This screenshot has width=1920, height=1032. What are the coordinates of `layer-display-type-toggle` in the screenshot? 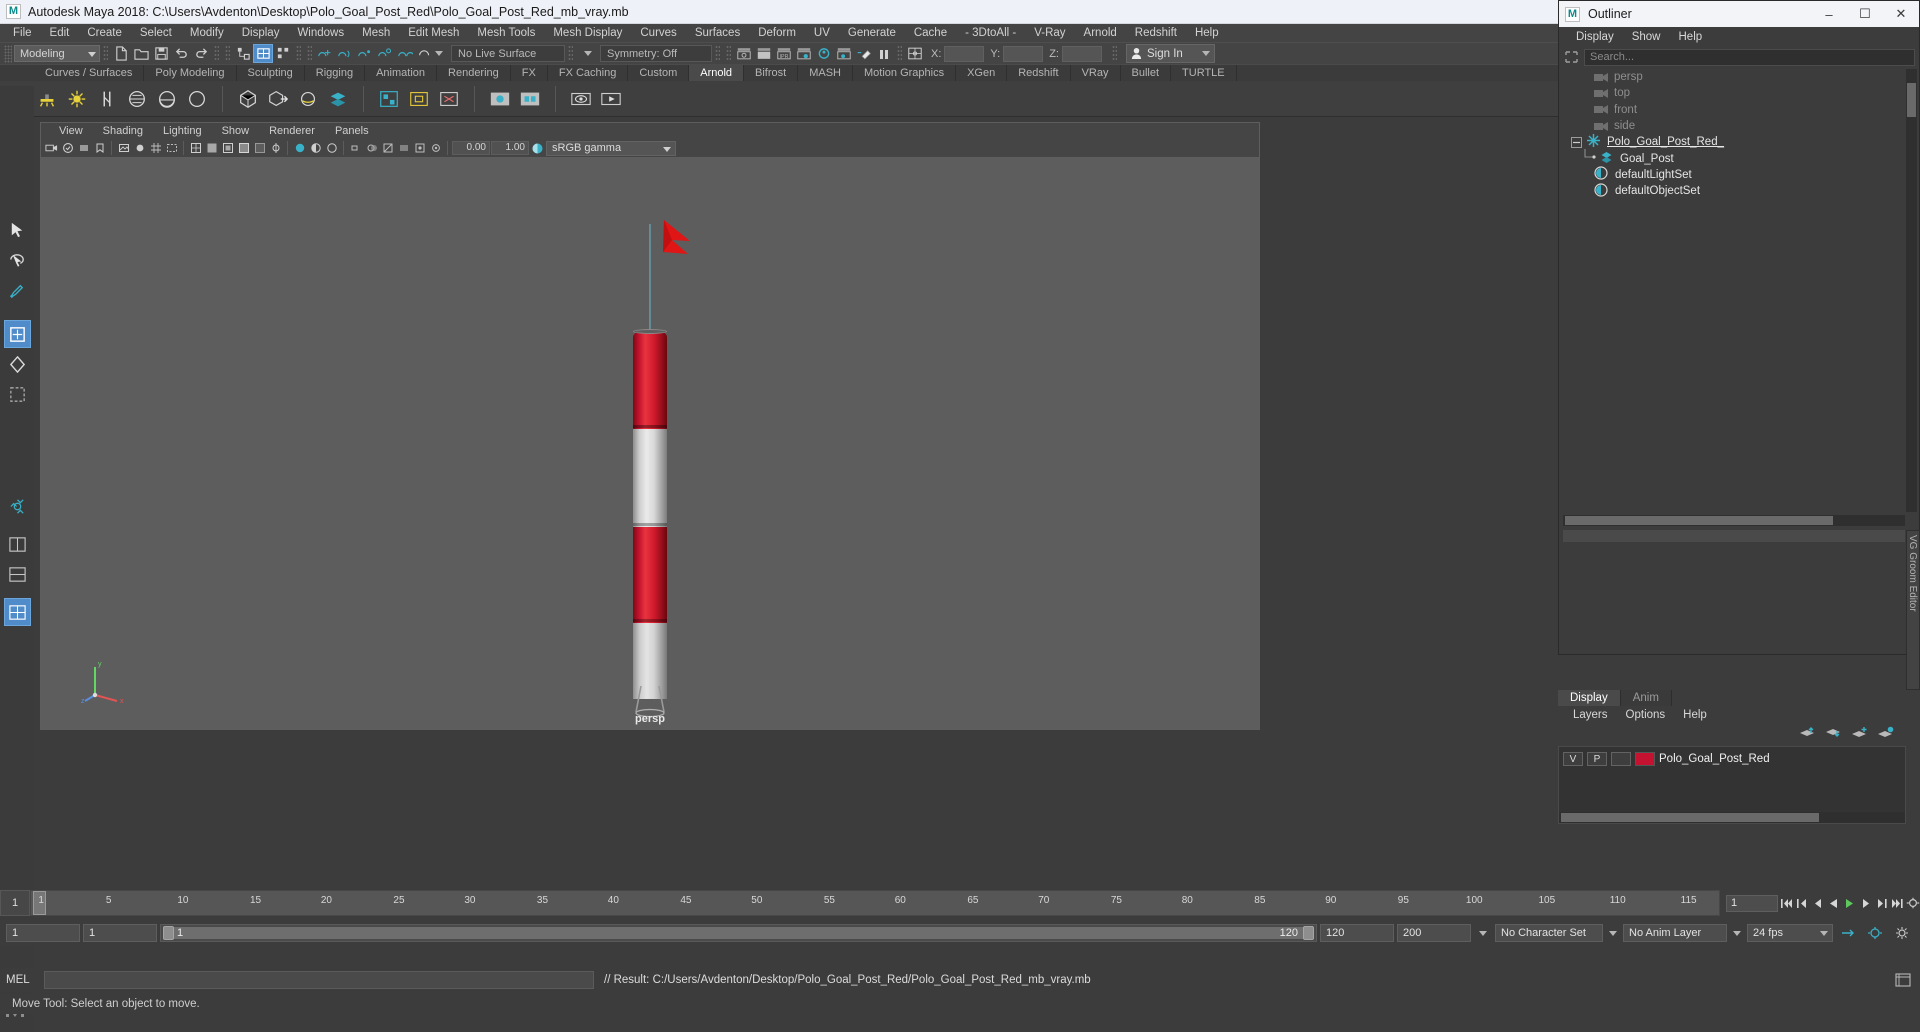 It's located at (1621, 759).